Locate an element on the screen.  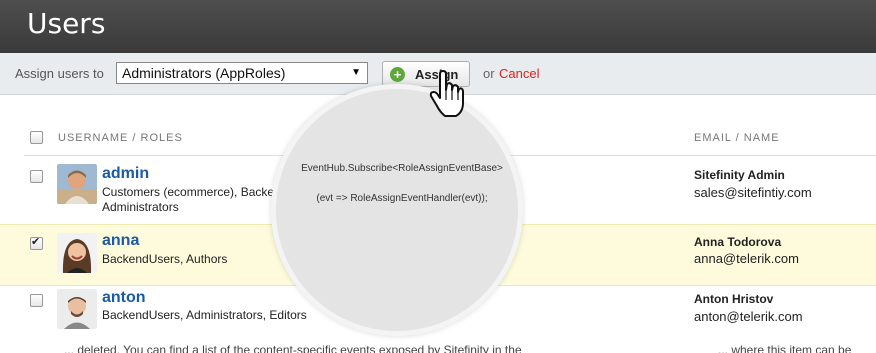
column-header-username: USERNAME / ROLES is located at coordinates (120, 138).